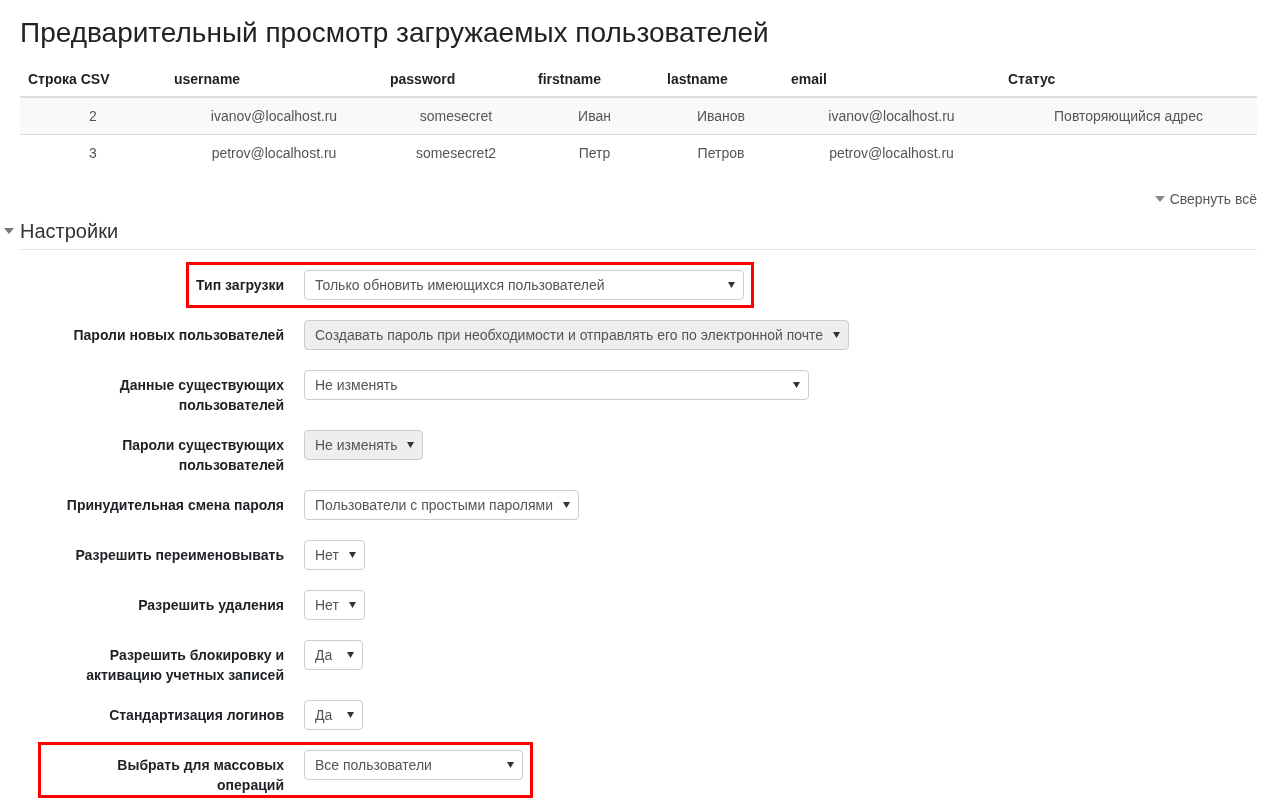 The height and width of the screenshot is (808, 1265). What do you see at coordinates (594, 116) in the screenshot?
I see `table-cell: Иван` at bounding box center [594, 116].